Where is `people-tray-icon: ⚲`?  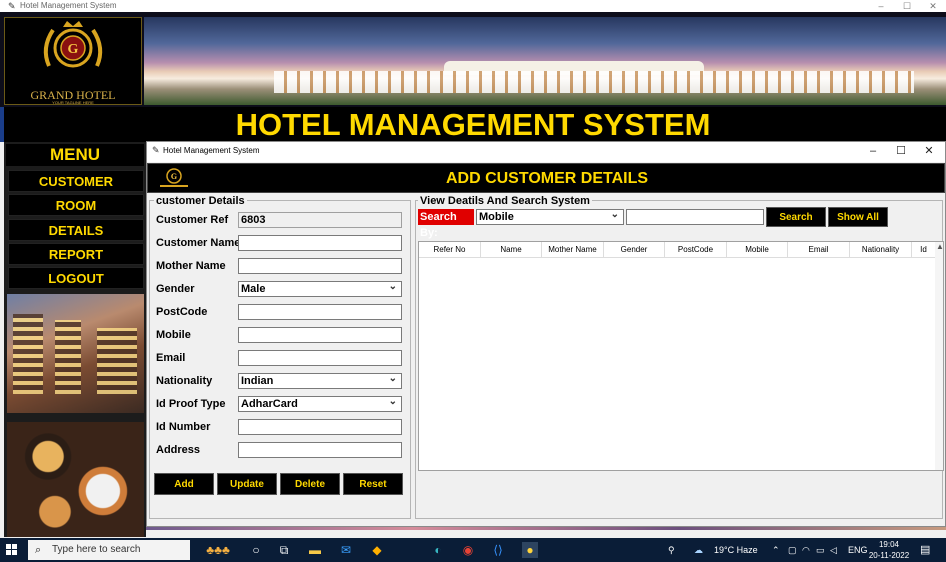
people-tray-icon: ⚲ is located at coordinates (671, 550).